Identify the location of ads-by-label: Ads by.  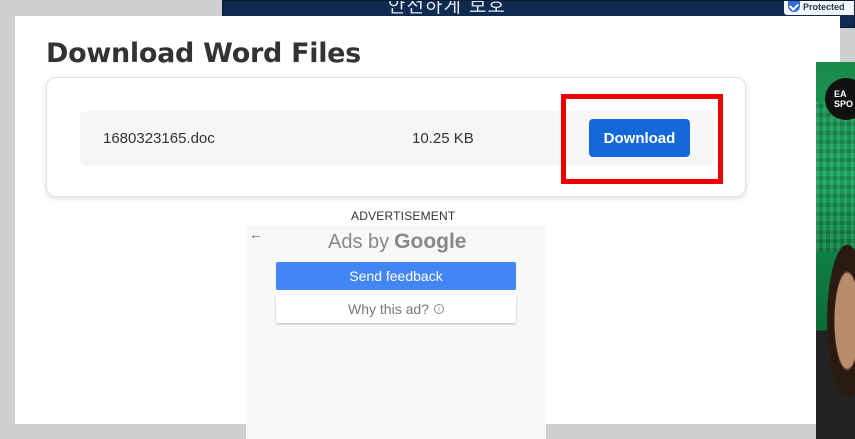
(359, 242).